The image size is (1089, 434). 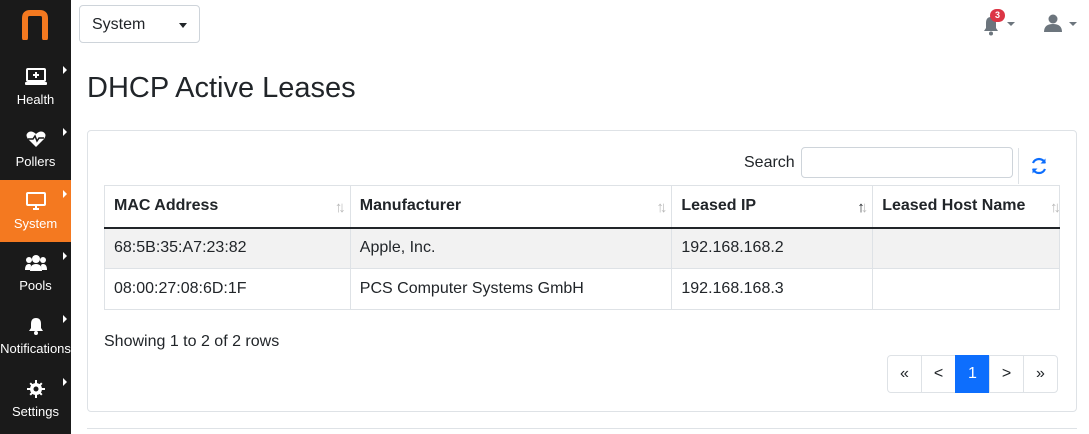 What do you see at coordinates (227, 207) in the screenshot?
I see `column-header-mac-address: MAC Address ↑↓` at bounding box center [227, 207].